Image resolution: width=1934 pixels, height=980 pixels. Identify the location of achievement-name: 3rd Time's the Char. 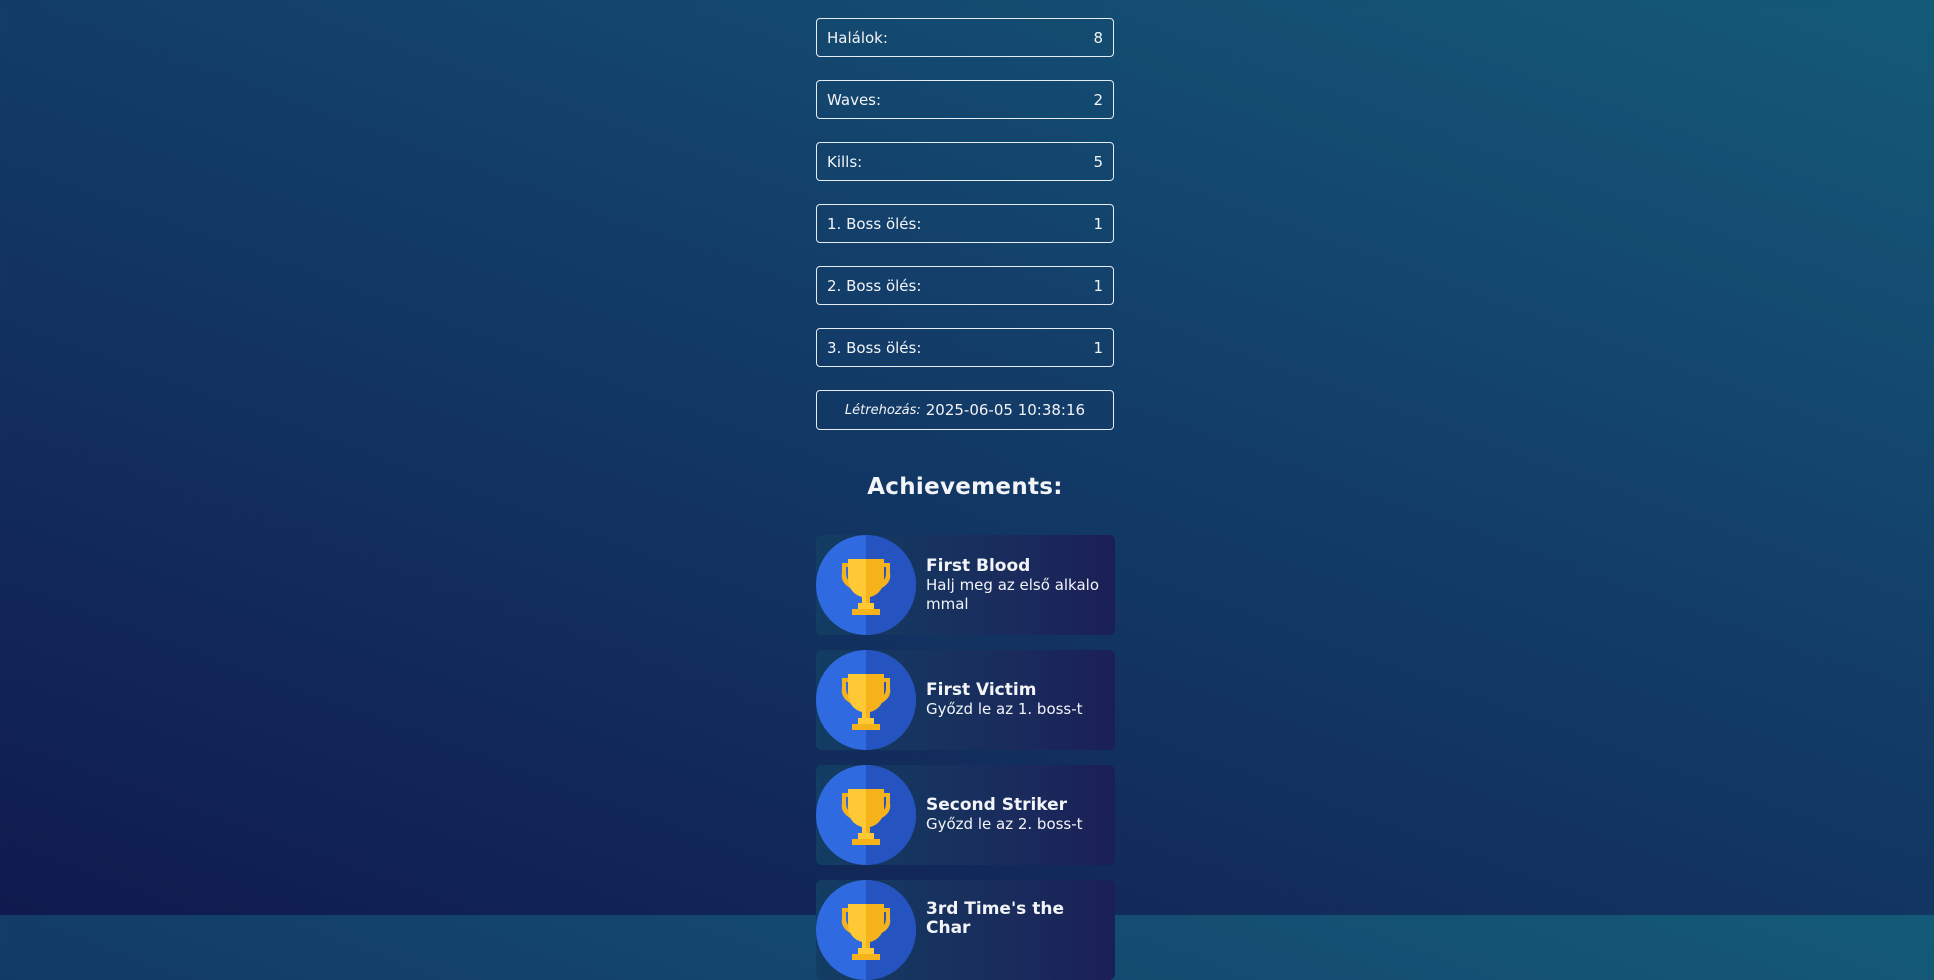
(995, 918).